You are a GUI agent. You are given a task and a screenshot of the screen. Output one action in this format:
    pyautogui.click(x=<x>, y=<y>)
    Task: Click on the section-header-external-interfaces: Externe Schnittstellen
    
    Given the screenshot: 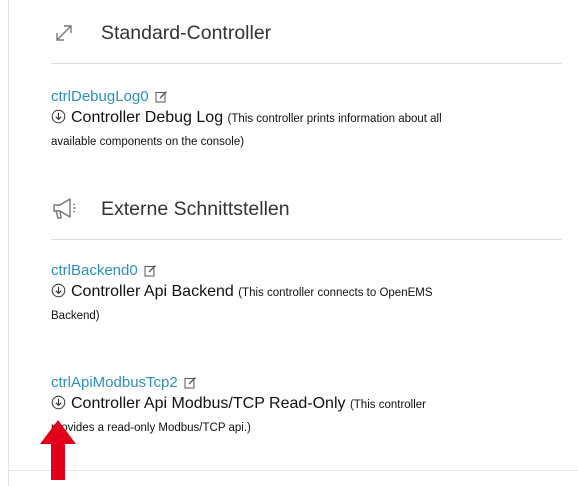 What is the action you would take?
    pyautogui.click(x=170, y=209)
    